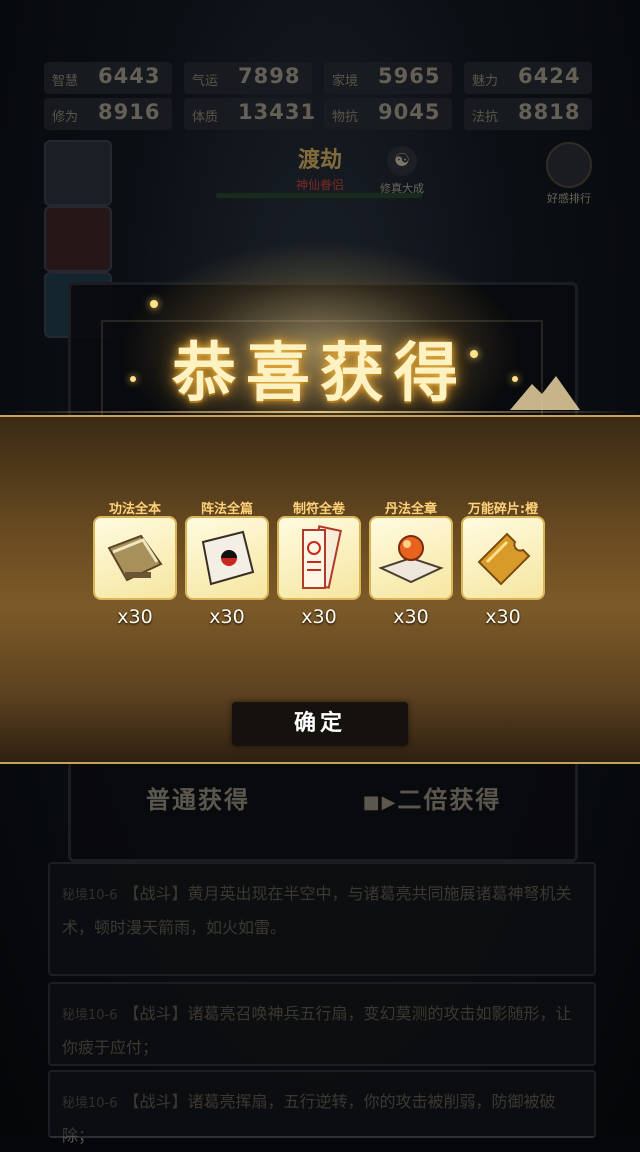 The image size is (640, 1152). Describe the element at coordinates (411, 558) in the screenshot. I see `elixir-book-icon` at that location.